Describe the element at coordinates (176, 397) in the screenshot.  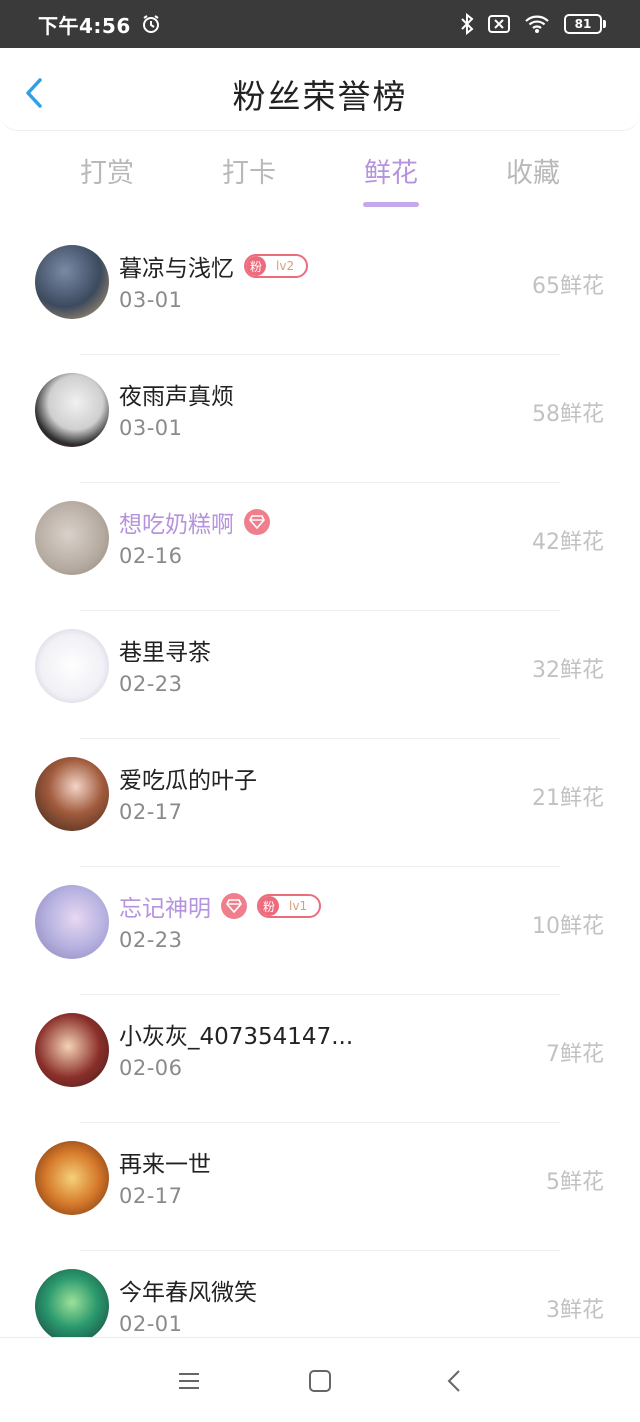
I see `fan-name: 夜雨声真烦` at that location.